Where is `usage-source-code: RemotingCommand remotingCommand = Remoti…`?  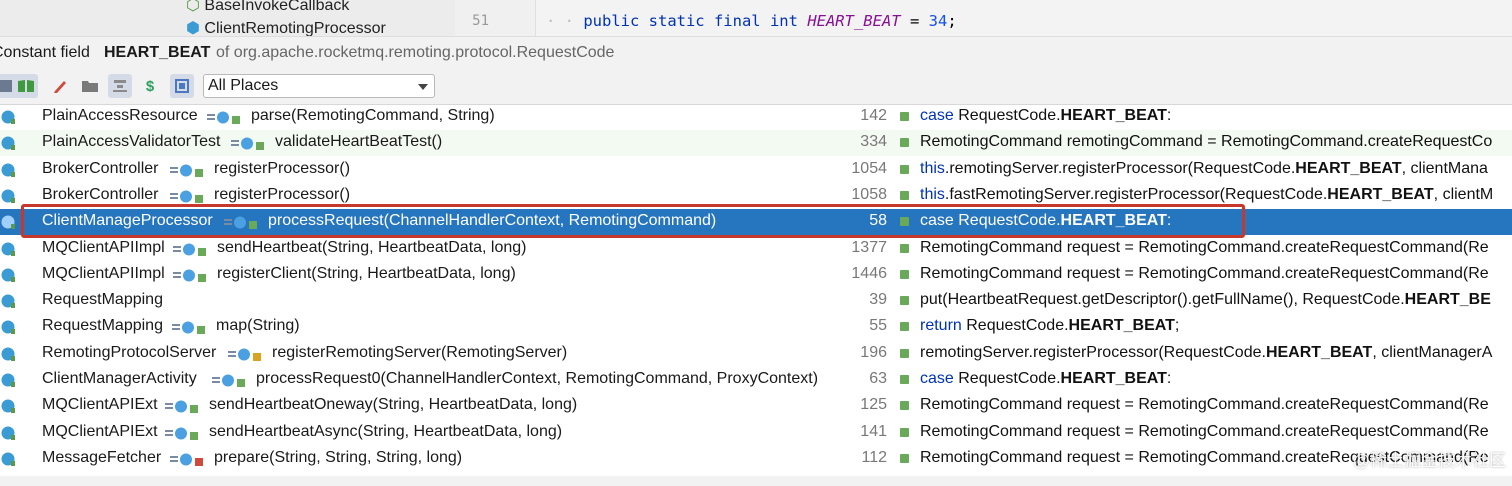 usage-source-code: RemotingCommand remotingCommand = Remoti… is located at coordinates (1206, 142).